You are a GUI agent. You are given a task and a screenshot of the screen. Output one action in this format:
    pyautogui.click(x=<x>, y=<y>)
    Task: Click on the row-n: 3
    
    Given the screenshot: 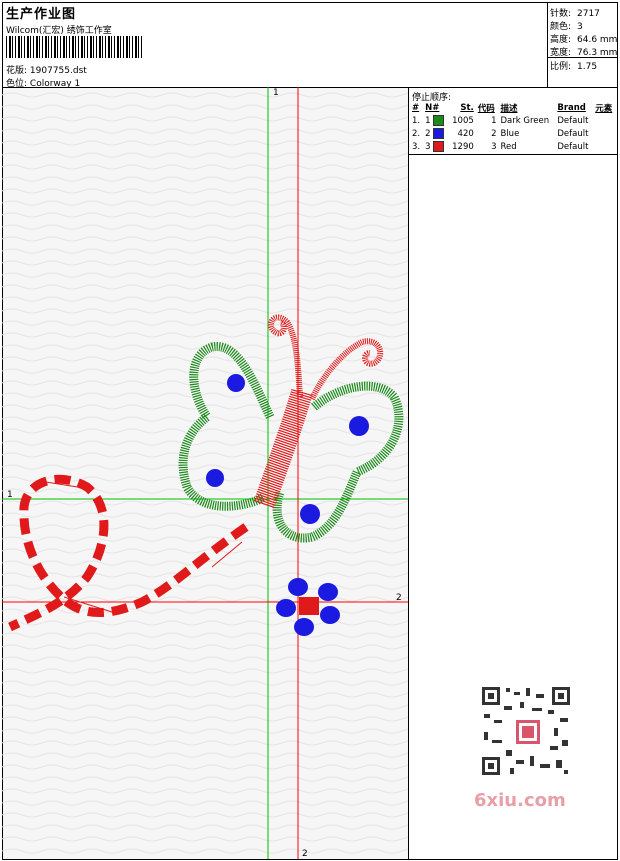 What is the action you would take?
    pyautogui.click(x=428, y=147)
    